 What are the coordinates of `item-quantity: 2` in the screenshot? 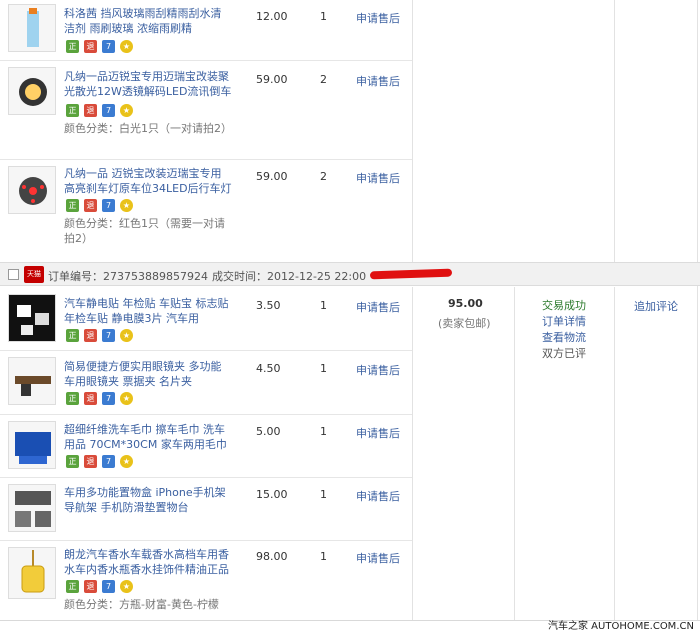 It's located at (323, 79).